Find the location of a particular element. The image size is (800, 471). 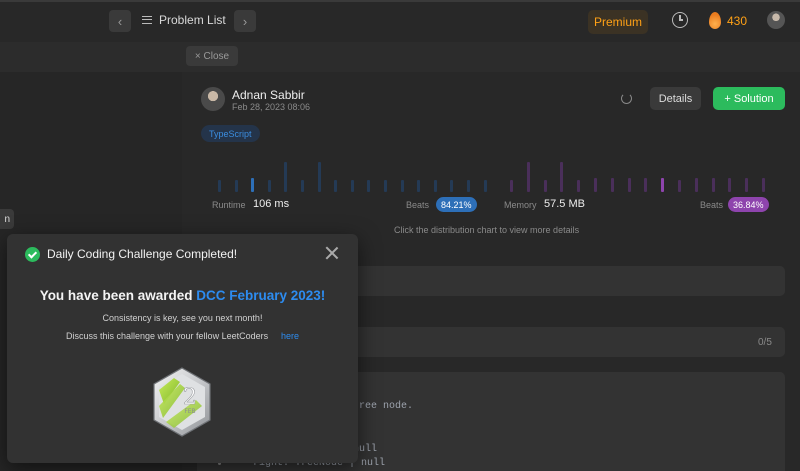

badge-month: FEB is located at coordinates (189, 411).